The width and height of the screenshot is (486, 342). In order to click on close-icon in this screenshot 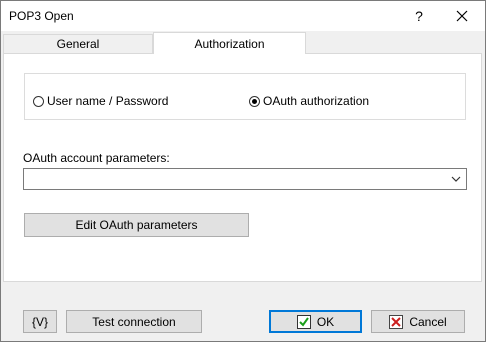, I will do `click(462, 16)`.